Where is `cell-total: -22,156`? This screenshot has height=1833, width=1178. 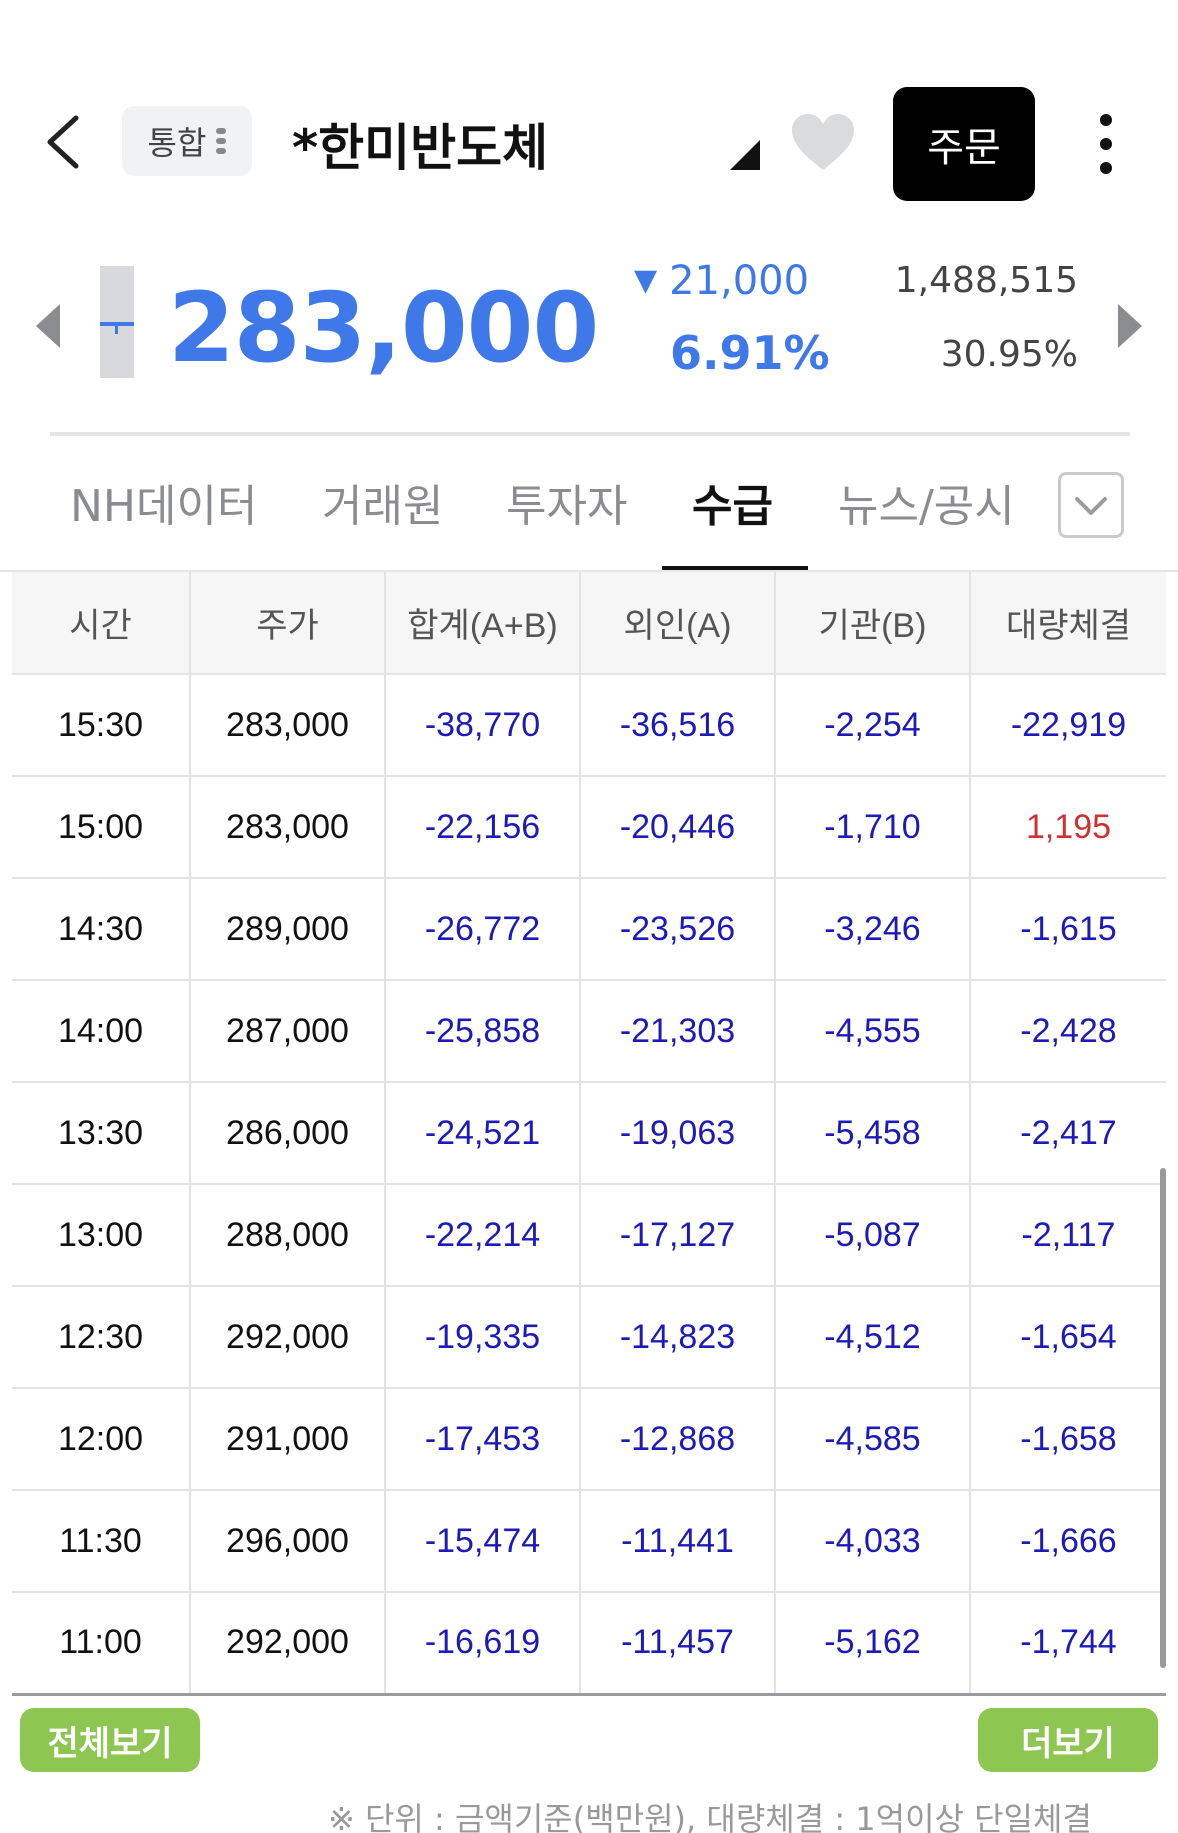 cell-total: -22,156 is located at coordinates (482, 827).